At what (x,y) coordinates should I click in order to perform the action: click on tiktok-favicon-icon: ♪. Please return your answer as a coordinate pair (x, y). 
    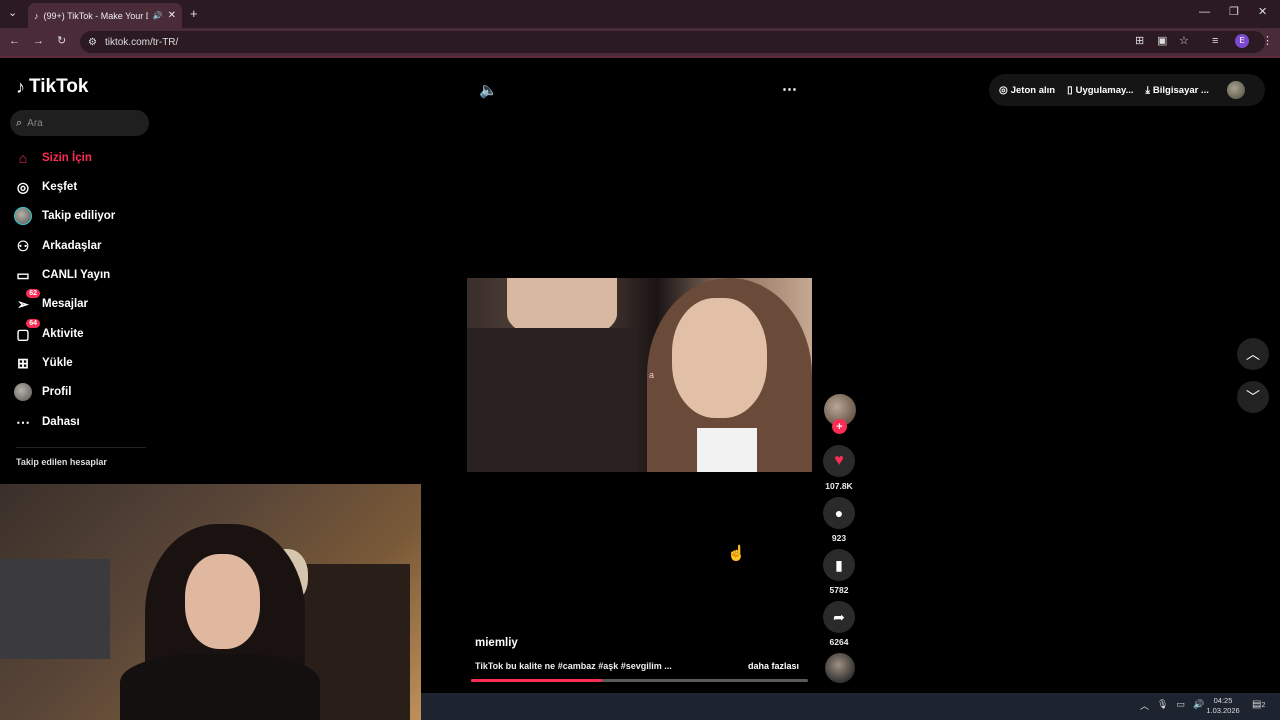
    Looking at the image, I should click on (36, 15).